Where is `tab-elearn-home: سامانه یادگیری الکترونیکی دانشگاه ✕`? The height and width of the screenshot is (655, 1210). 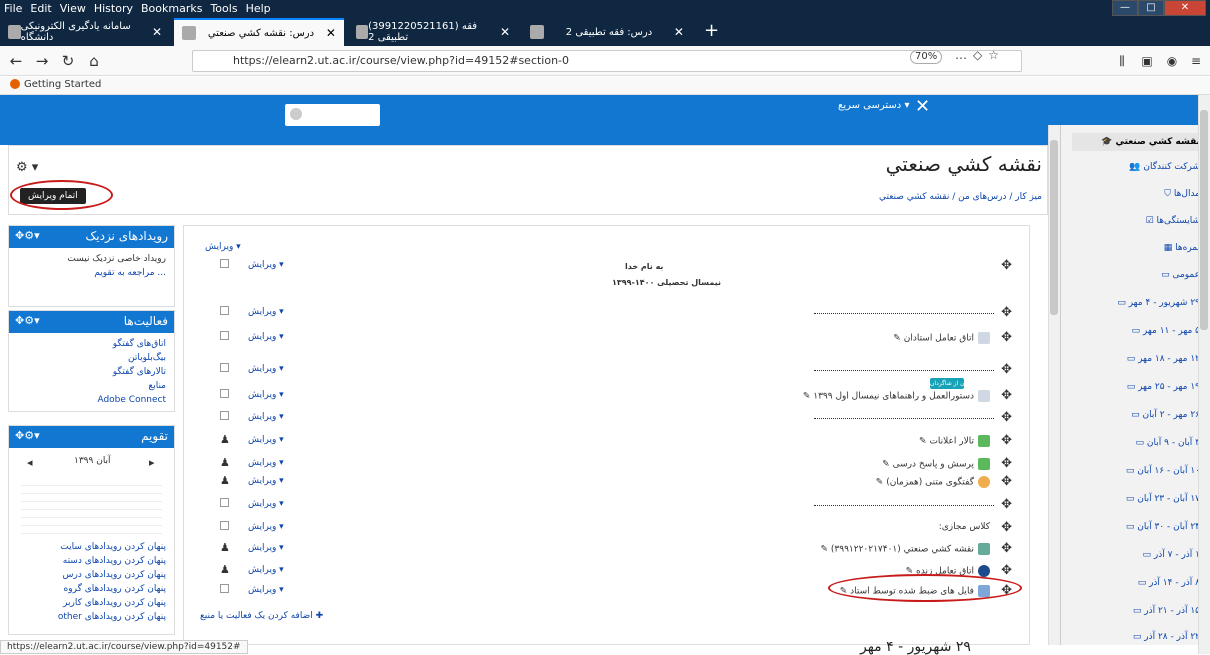
tab-elearn-home: سامانه یادگیری الکترونیکی دانشگاه ✕ is located at coordinates (85, 32).